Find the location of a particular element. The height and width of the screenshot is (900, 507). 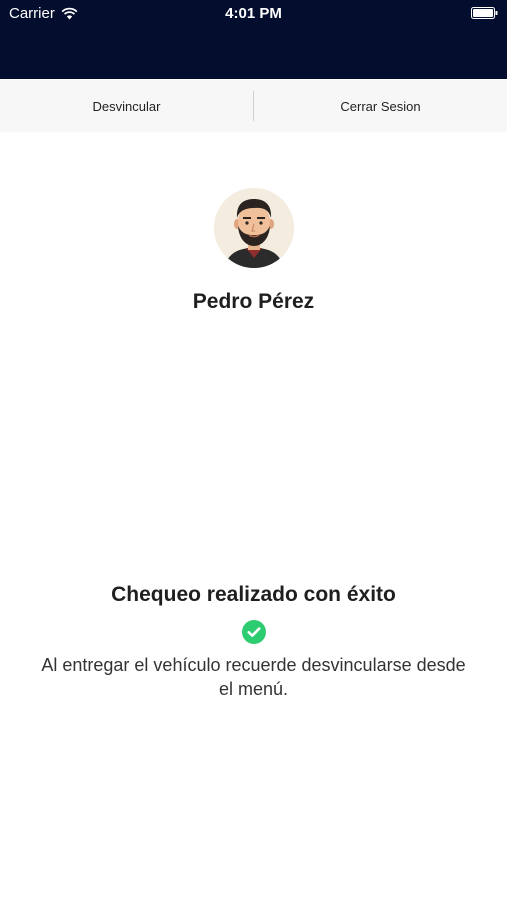

avatar is located at coordinates (254, 228).